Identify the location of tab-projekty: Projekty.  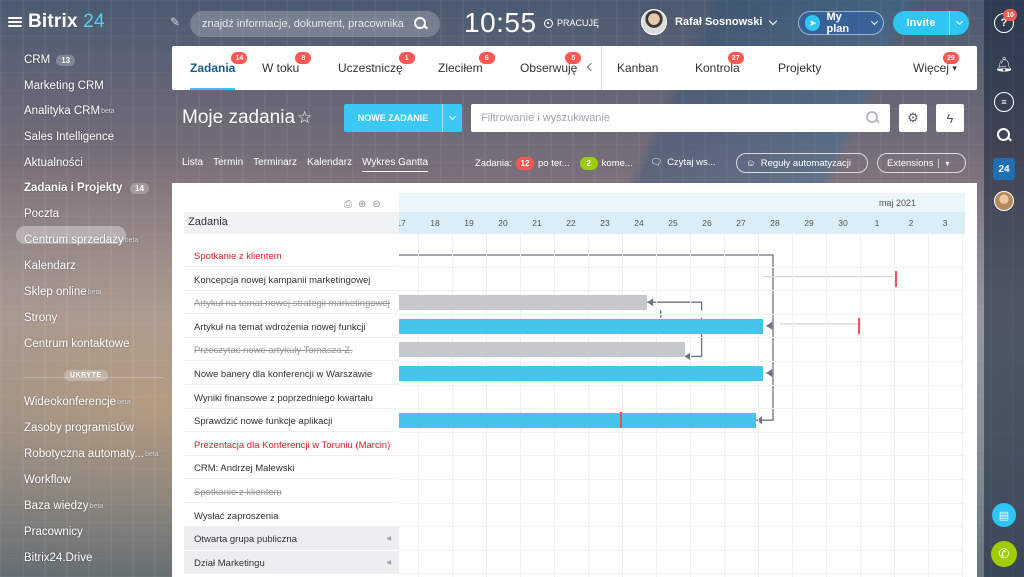
(799, 68).